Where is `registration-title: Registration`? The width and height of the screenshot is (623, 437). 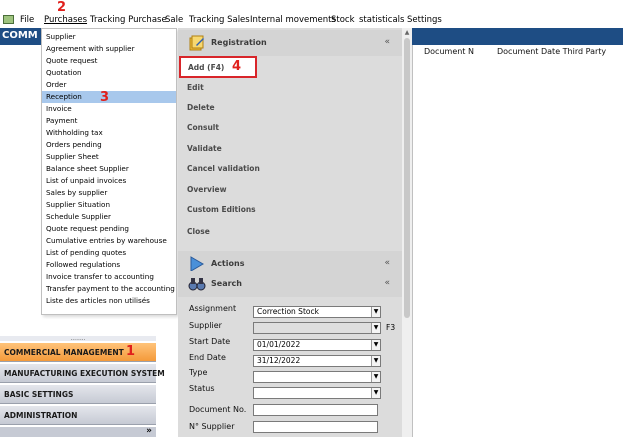
registration-title: Registration is located at coordinates (239, 42).